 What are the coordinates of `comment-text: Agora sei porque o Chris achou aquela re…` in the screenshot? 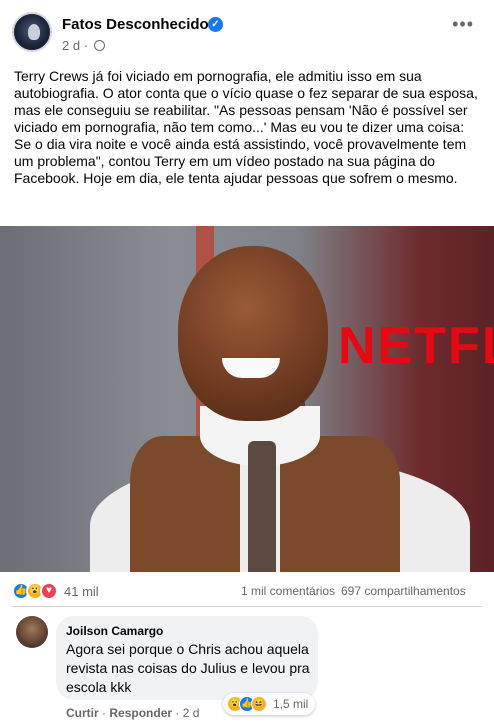 It's located at (188, 668).